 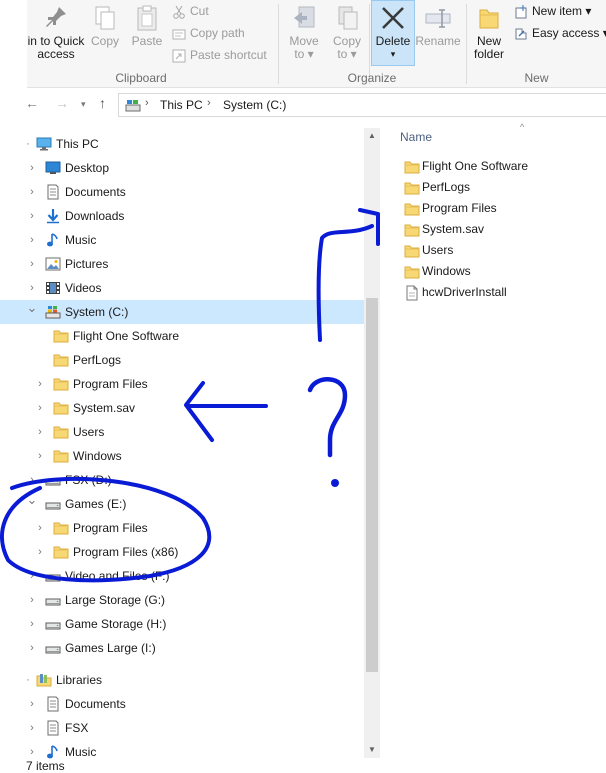 I want to click on tree-item: Flight One Software, so click(x=182, y=336).